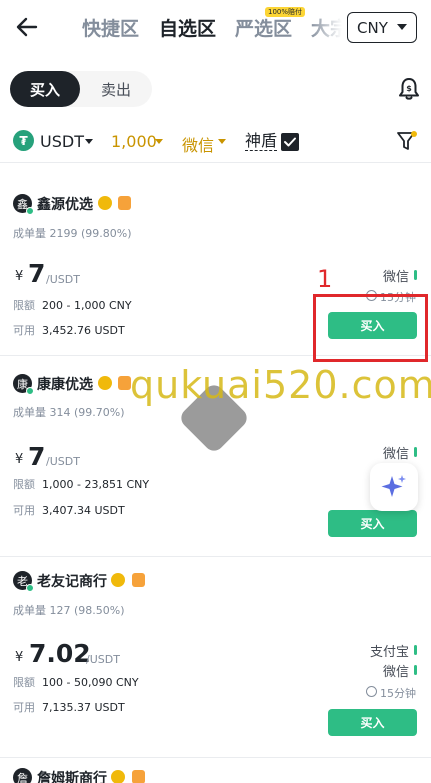 Image resolution: width=431 pixels, height=783 pixels. I want to click on order-count-value: 127 (98.50%), so click(87, 610).